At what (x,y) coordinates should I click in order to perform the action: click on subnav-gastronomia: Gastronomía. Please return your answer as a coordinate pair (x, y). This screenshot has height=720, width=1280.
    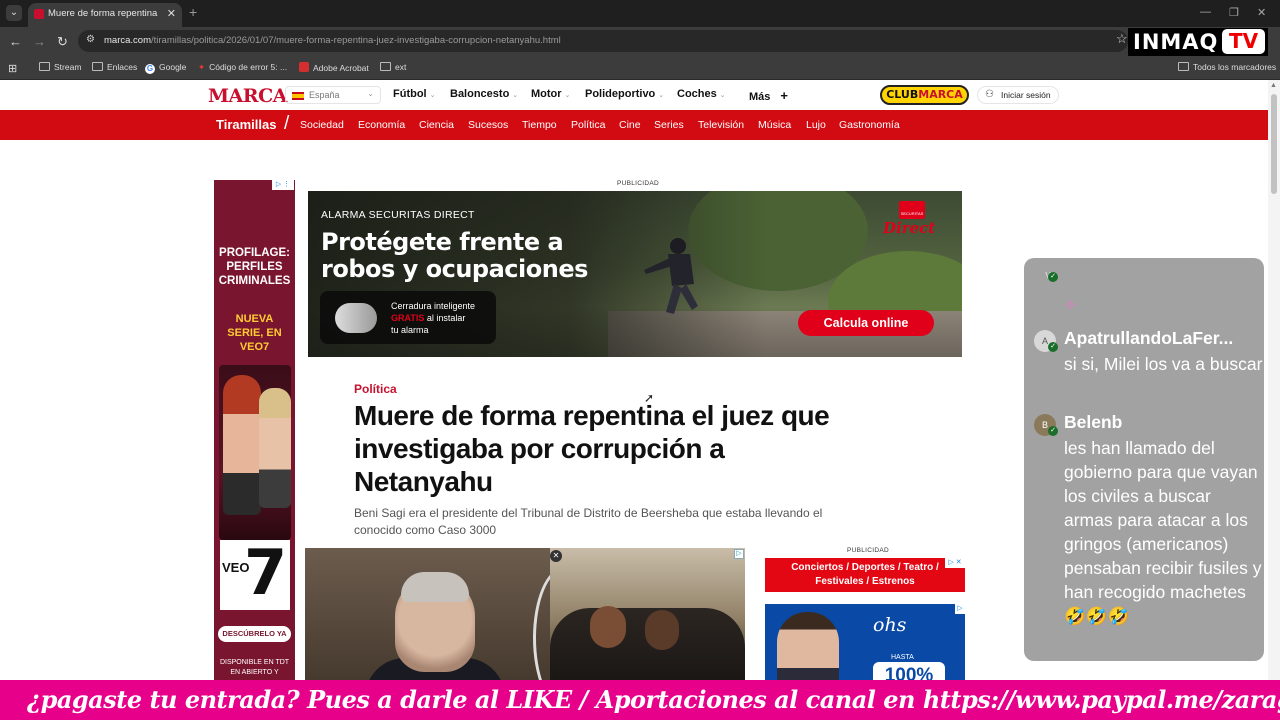
    Looking at the image, I should click on (869, 125).